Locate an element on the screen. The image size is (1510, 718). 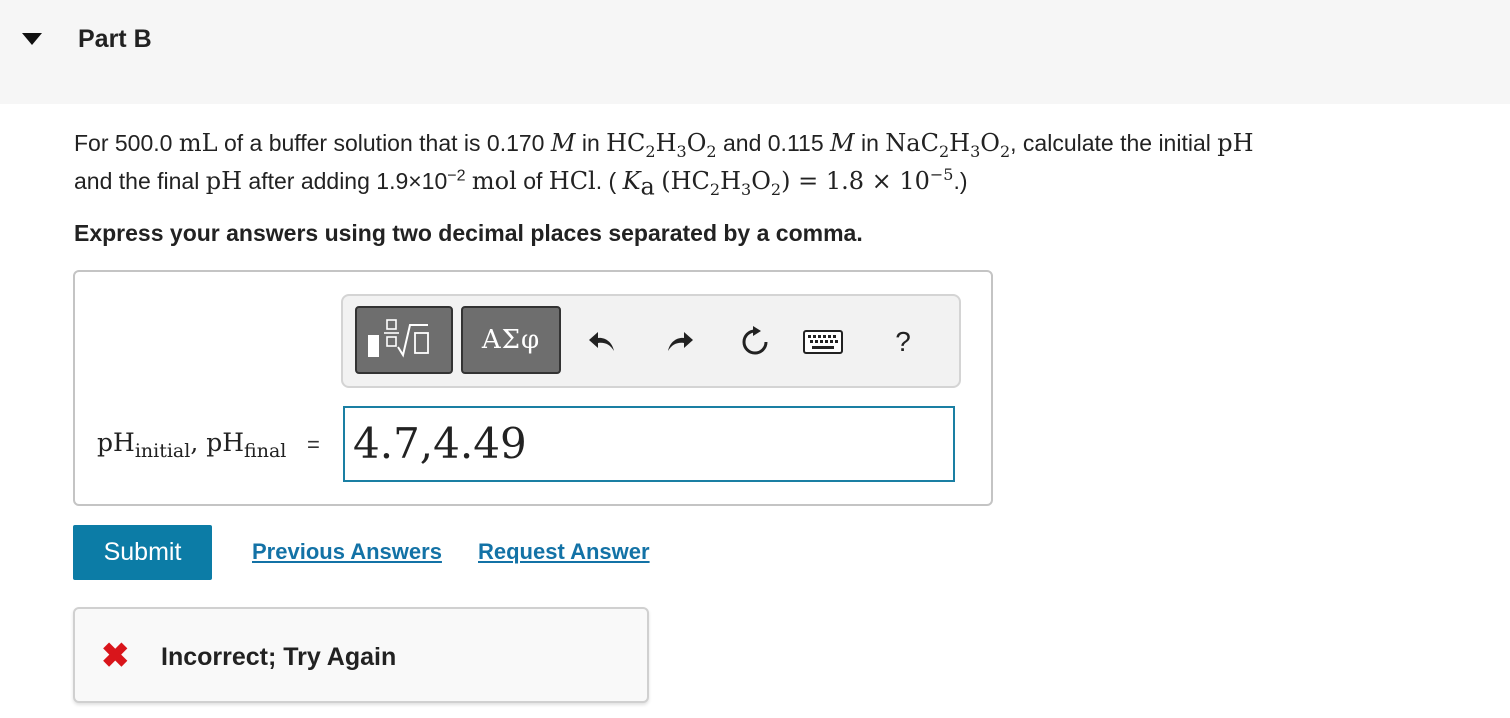
part-header: Part B is located at coordinates (755, 52).